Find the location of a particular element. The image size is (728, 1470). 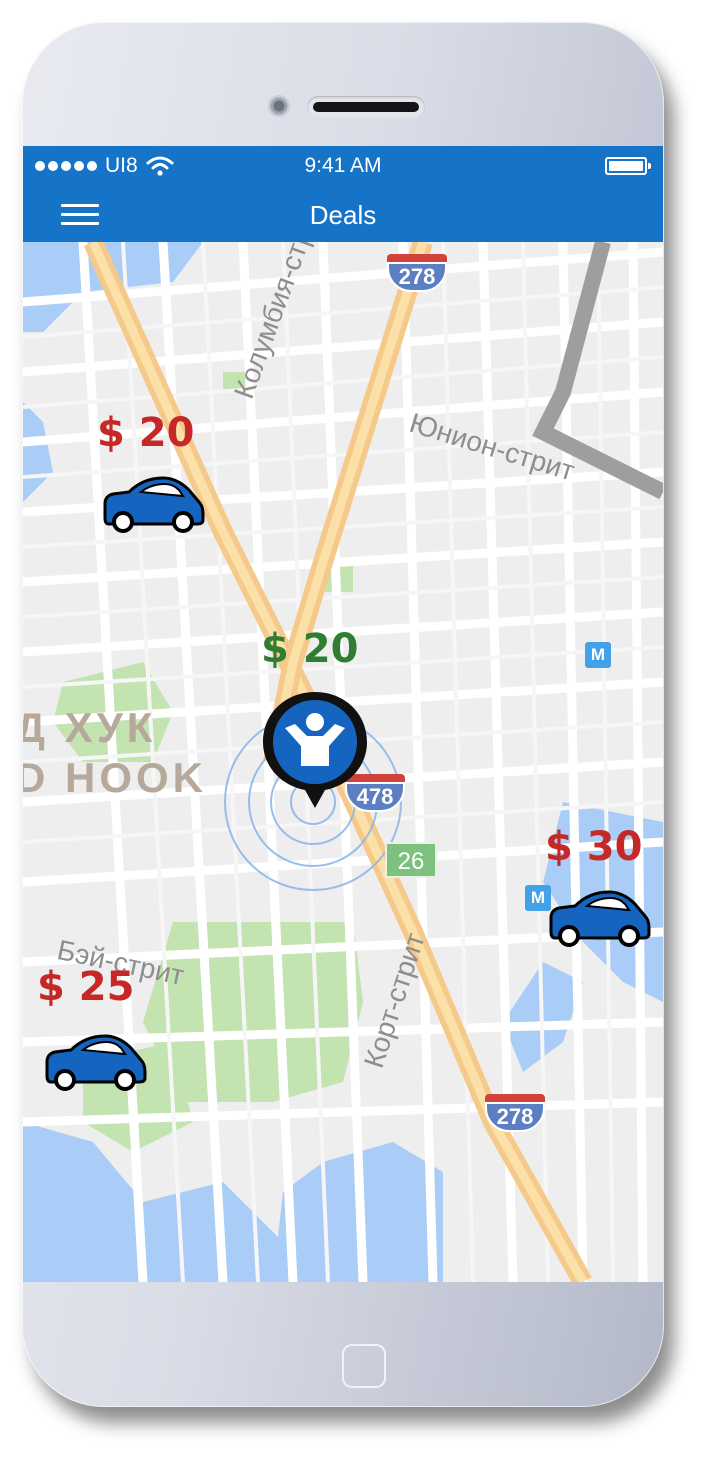

app-header: Deals is located at coordinates (343, 214).